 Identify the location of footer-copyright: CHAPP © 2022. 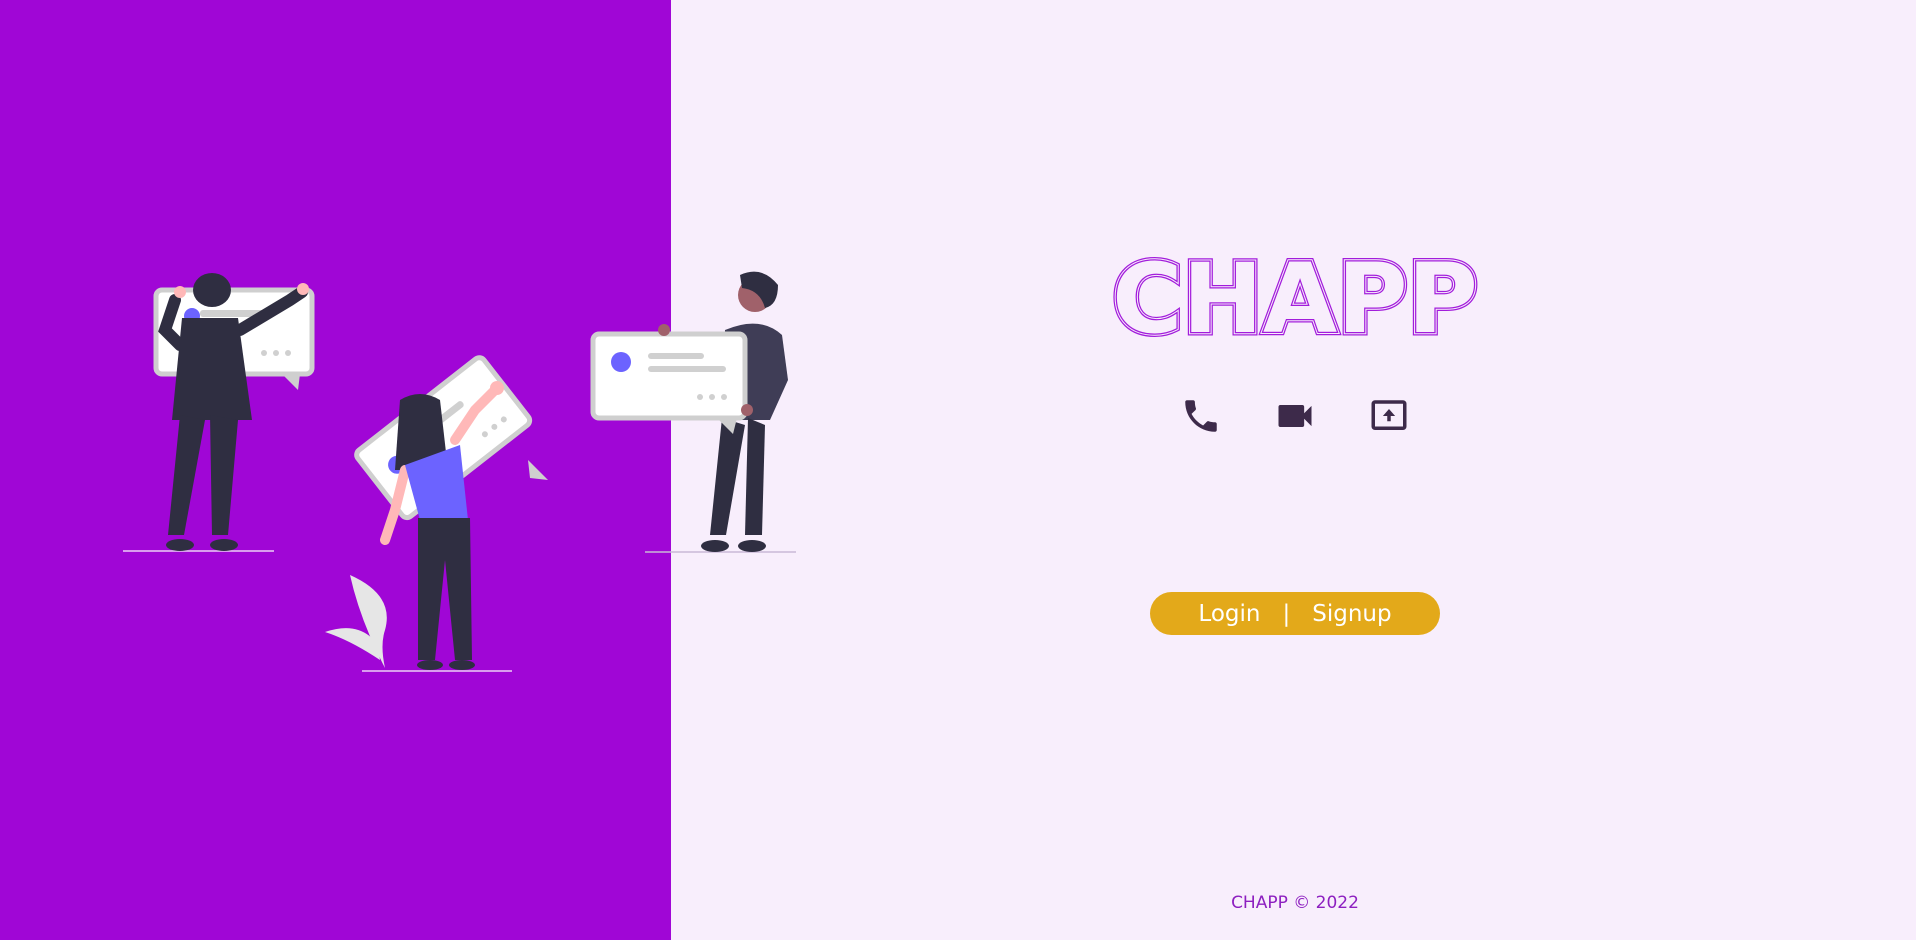
(1295, 903).